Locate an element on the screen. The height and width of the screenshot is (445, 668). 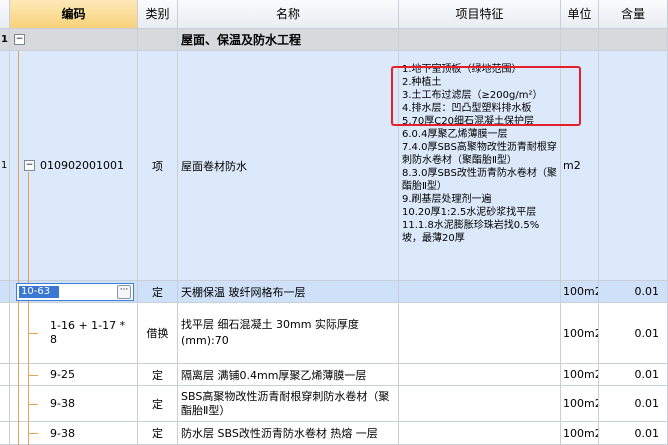
grid-header: 编码 类别 名称 项目特征 单位 含量 is located at coordinates (334, 14).